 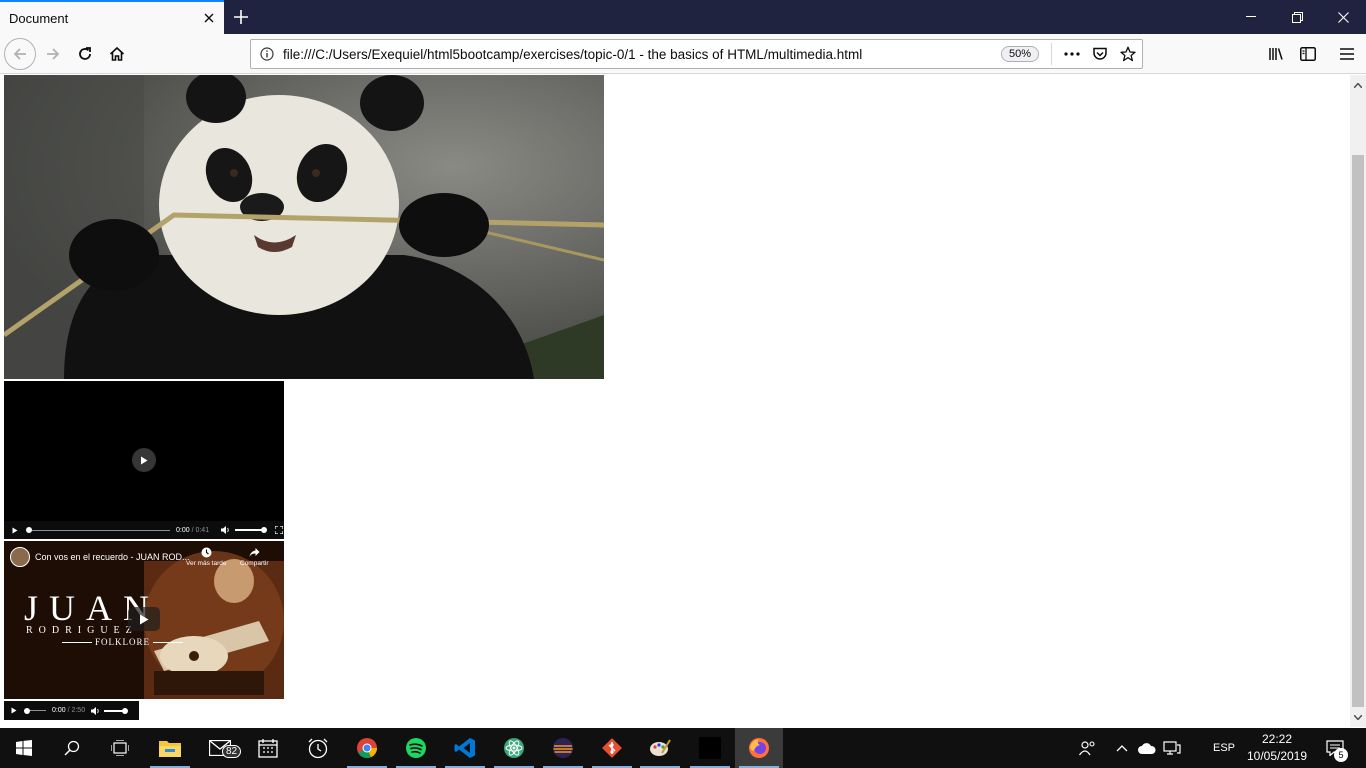 I want to click on task-view-icon, so click(x=120, y=748).